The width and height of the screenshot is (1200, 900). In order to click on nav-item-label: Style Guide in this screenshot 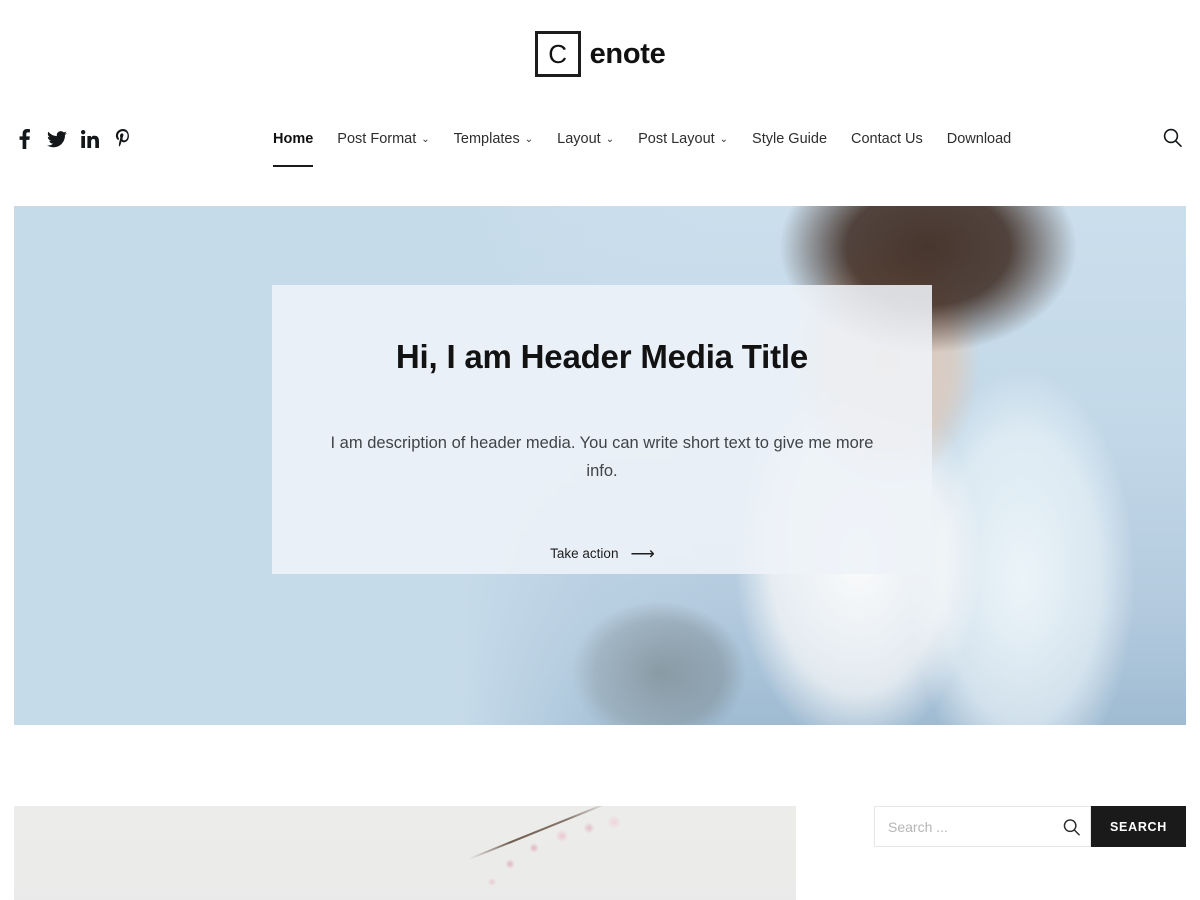, I will do `click(790, 139)`.